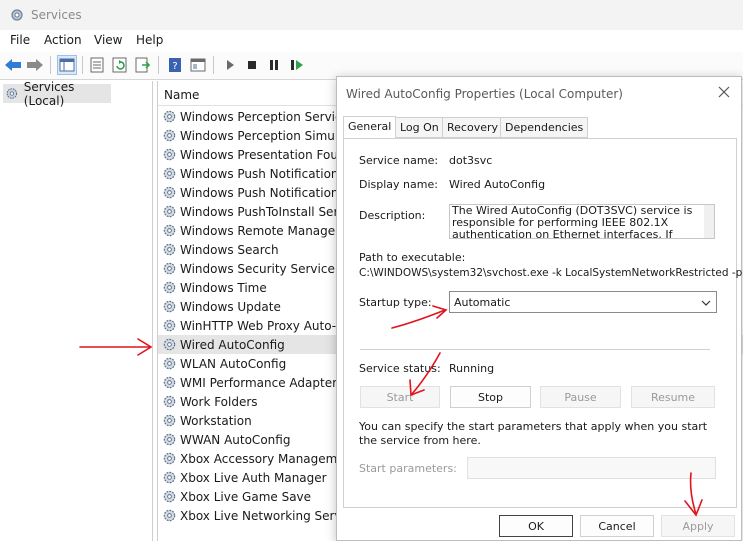  I want to click on show-console-tree-button, so click(67, 65).